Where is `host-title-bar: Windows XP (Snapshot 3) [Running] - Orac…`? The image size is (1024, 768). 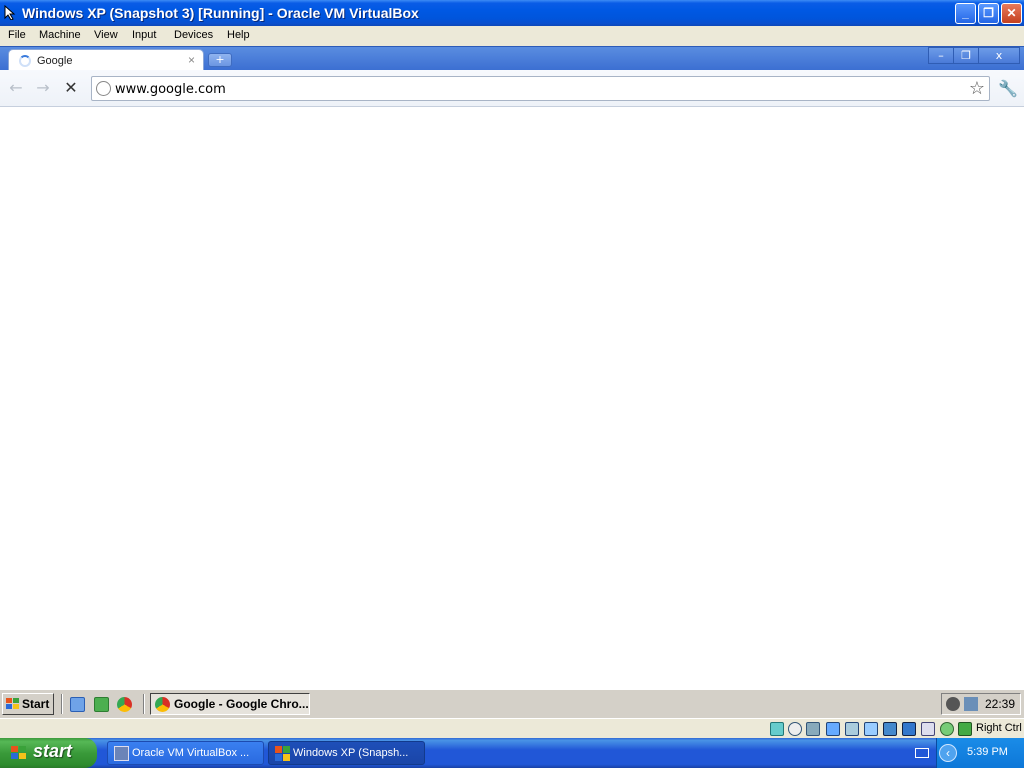
host-title-bar: Windows XP (Snapshot 3) [Running] - Orac… is located at coordinates (512, 13).